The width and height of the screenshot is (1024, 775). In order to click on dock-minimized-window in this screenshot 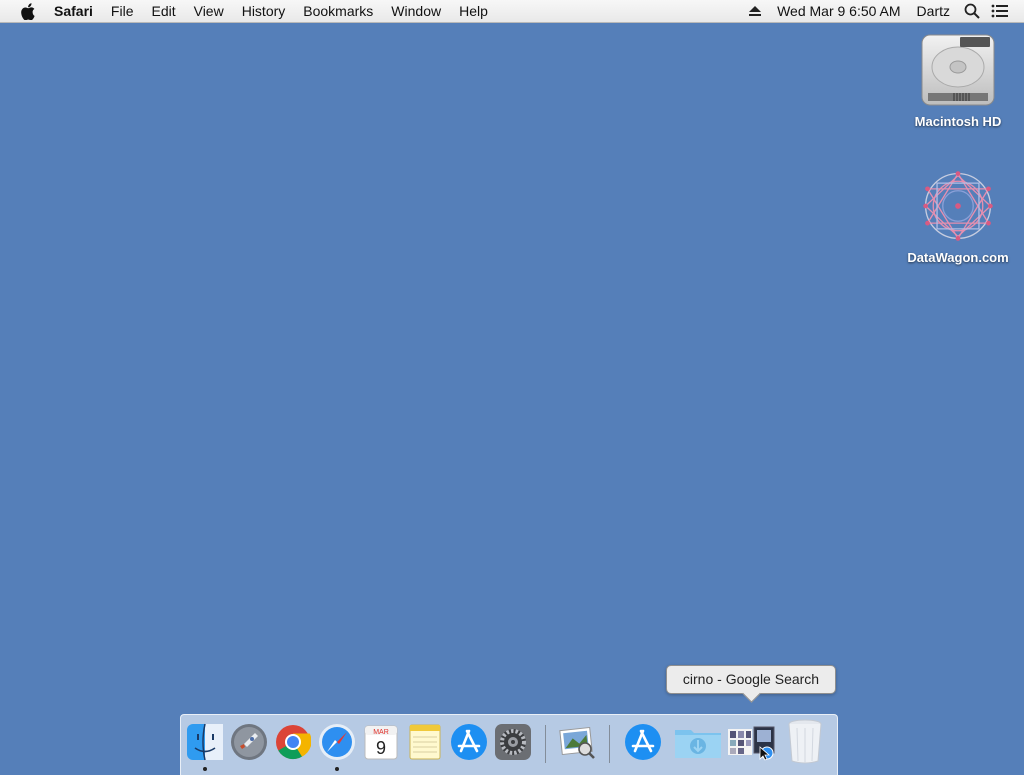, I will do `click(753, 742)`.